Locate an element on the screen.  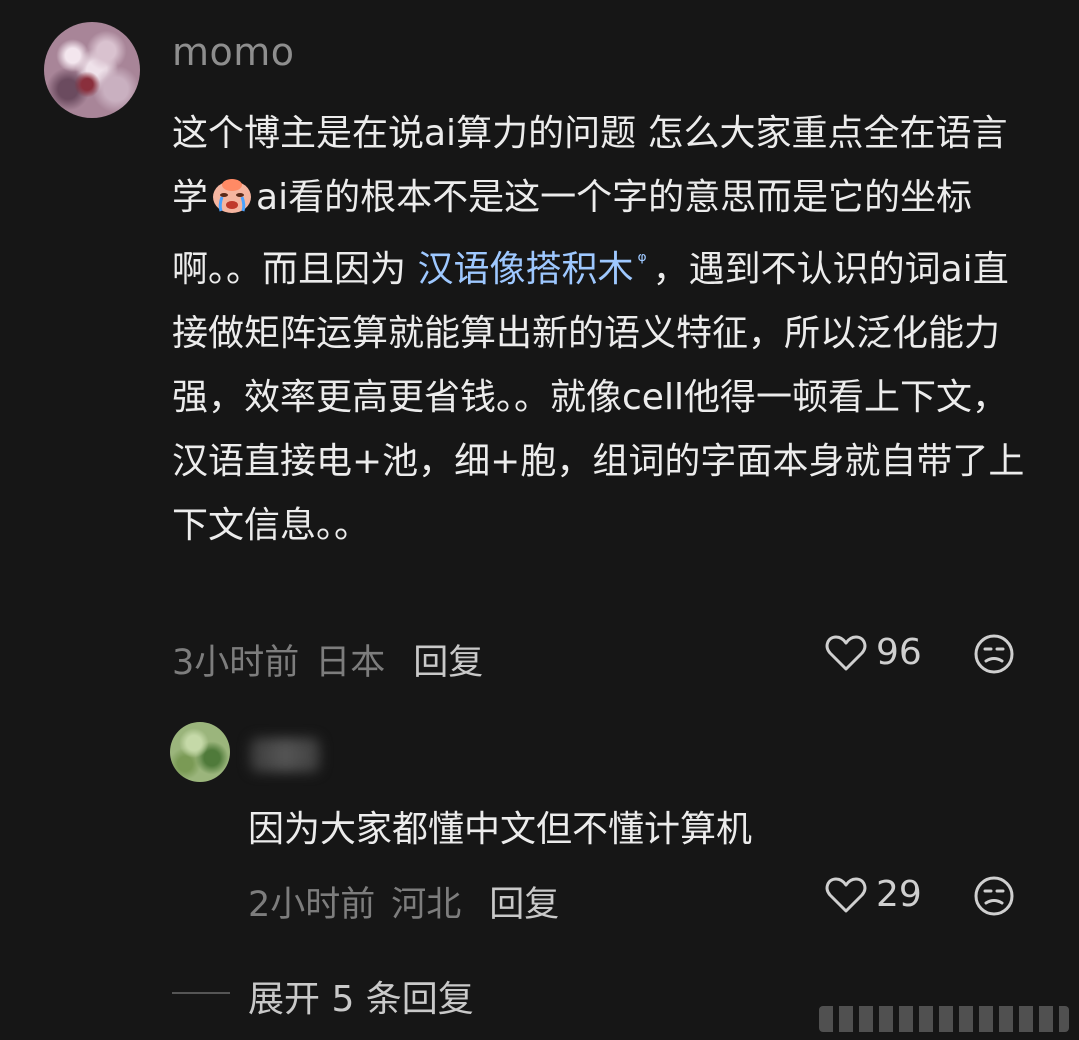
reply-like-button: 29 is located at coordinates (873, 894).